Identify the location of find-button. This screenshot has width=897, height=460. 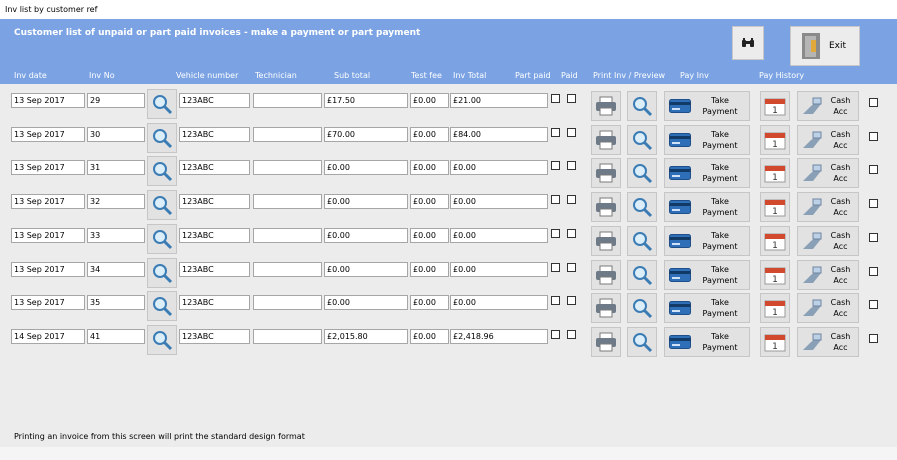
(748, 43).